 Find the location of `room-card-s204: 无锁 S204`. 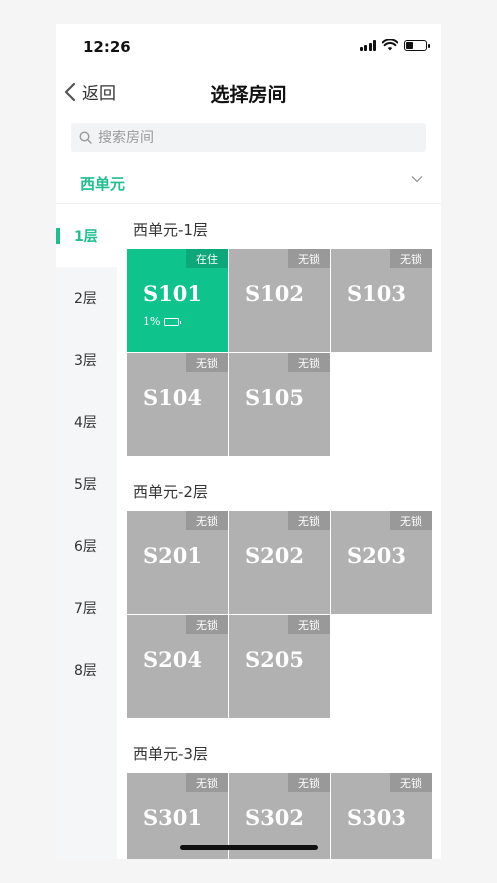

room-card-s204: 无锁 S204 is located at coordinates (177, 666).